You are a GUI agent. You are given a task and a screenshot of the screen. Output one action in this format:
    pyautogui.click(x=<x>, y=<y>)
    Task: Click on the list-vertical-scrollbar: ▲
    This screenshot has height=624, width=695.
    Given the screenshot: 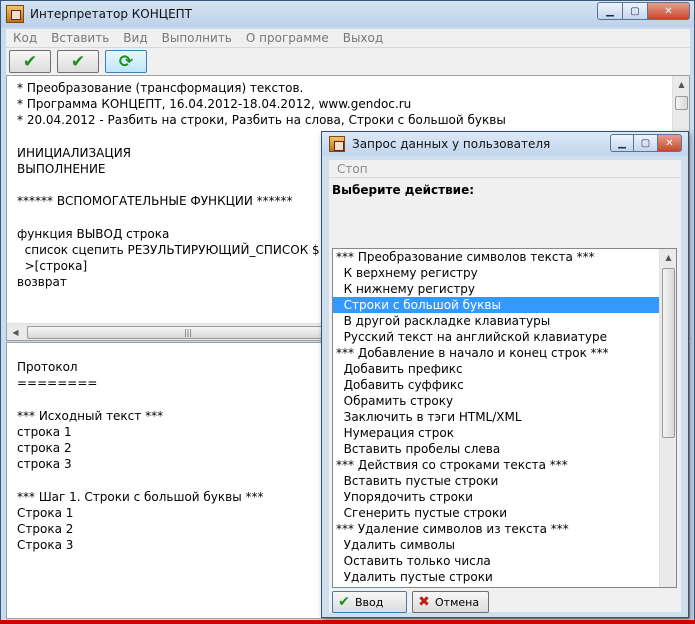 What is the action you would take?
    pyautogui.click(x=667, y=418)
    